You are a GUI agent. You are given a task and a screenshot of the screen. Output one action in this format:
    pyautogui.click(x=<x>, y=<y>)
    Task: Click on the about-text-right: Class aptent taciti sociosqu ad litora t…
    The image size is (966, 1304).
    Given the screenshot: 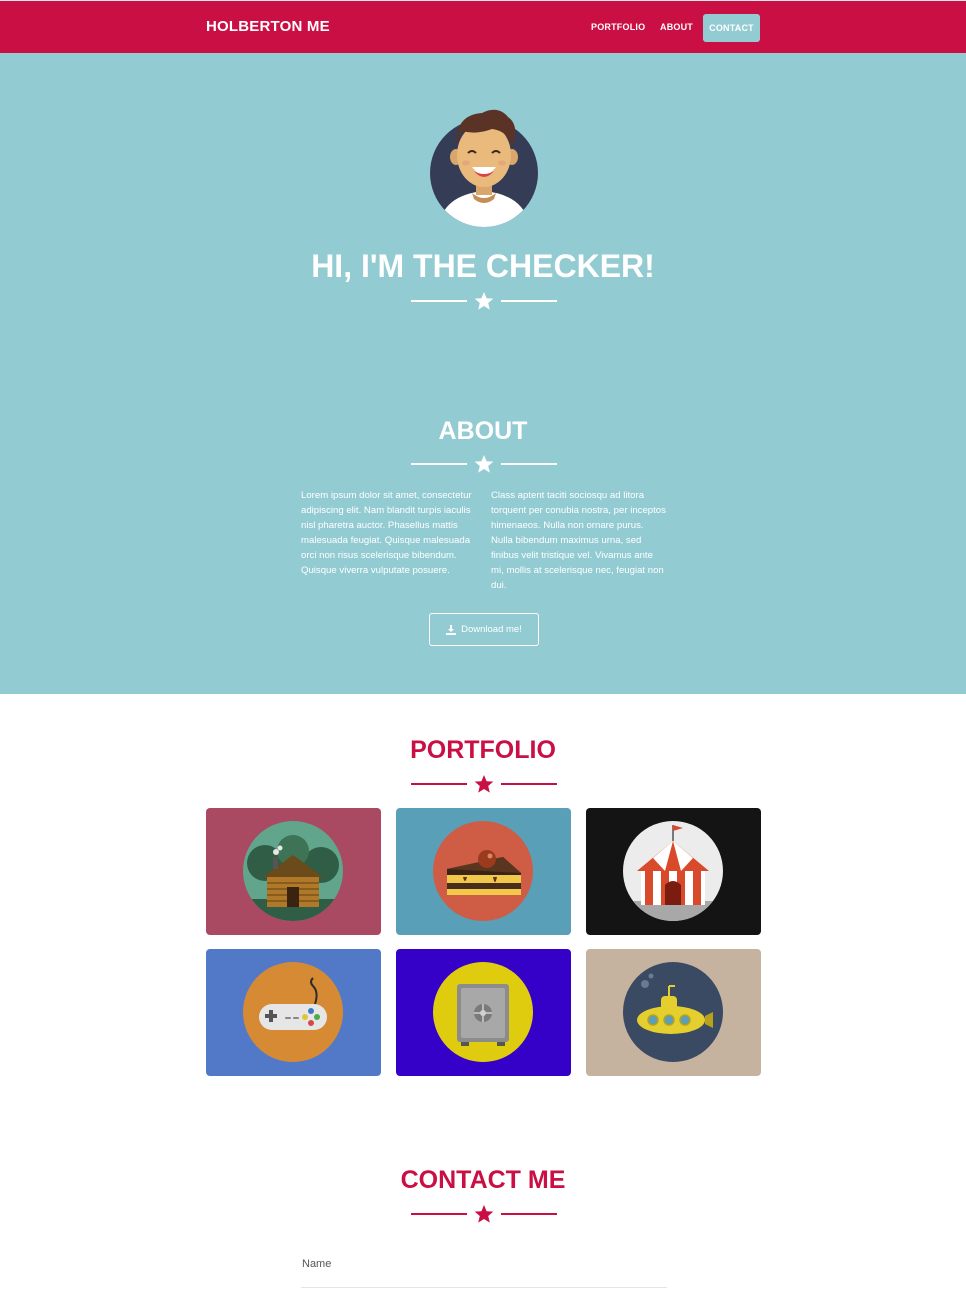 What is the action you would take?
    pyautogui.click(x=578, y=540)
    